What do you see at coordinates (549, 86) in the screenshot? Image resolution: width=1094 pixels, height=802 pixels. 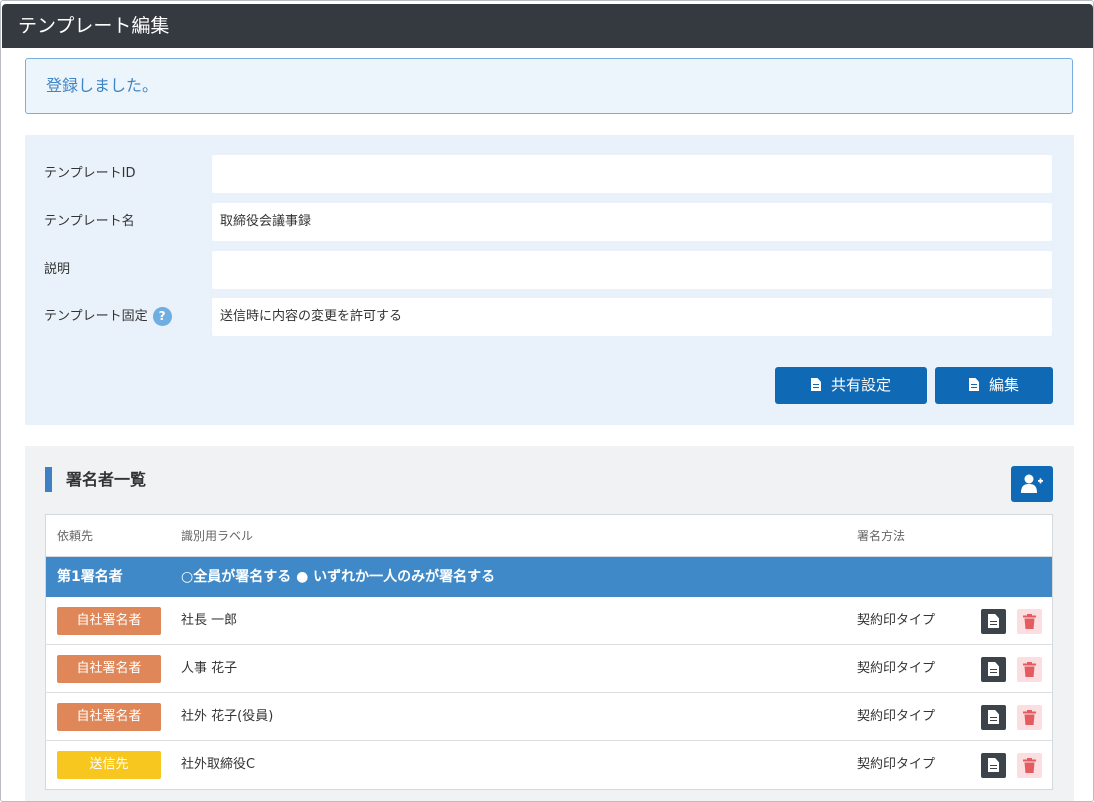 I see `success-alert: 登録しました。` at bounding box center [549, 86].